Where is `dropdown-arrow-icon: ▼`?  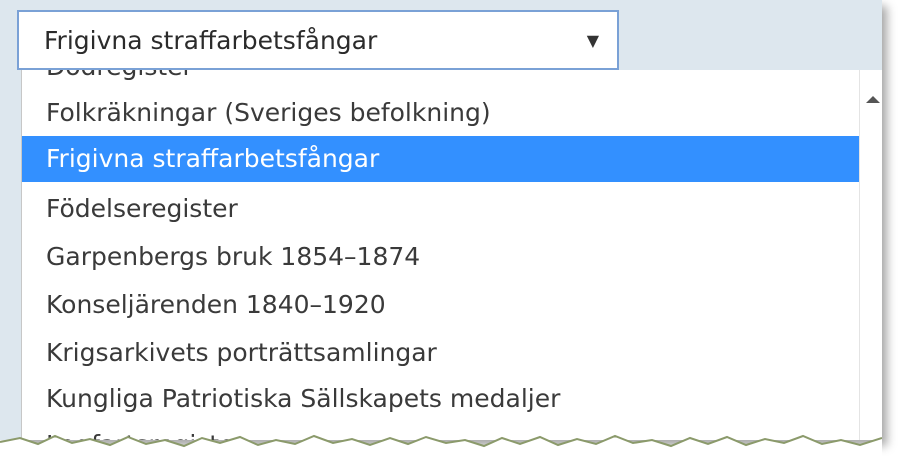
dropdown-arrow-icon: ▼ is located at coordinates (592, 40).